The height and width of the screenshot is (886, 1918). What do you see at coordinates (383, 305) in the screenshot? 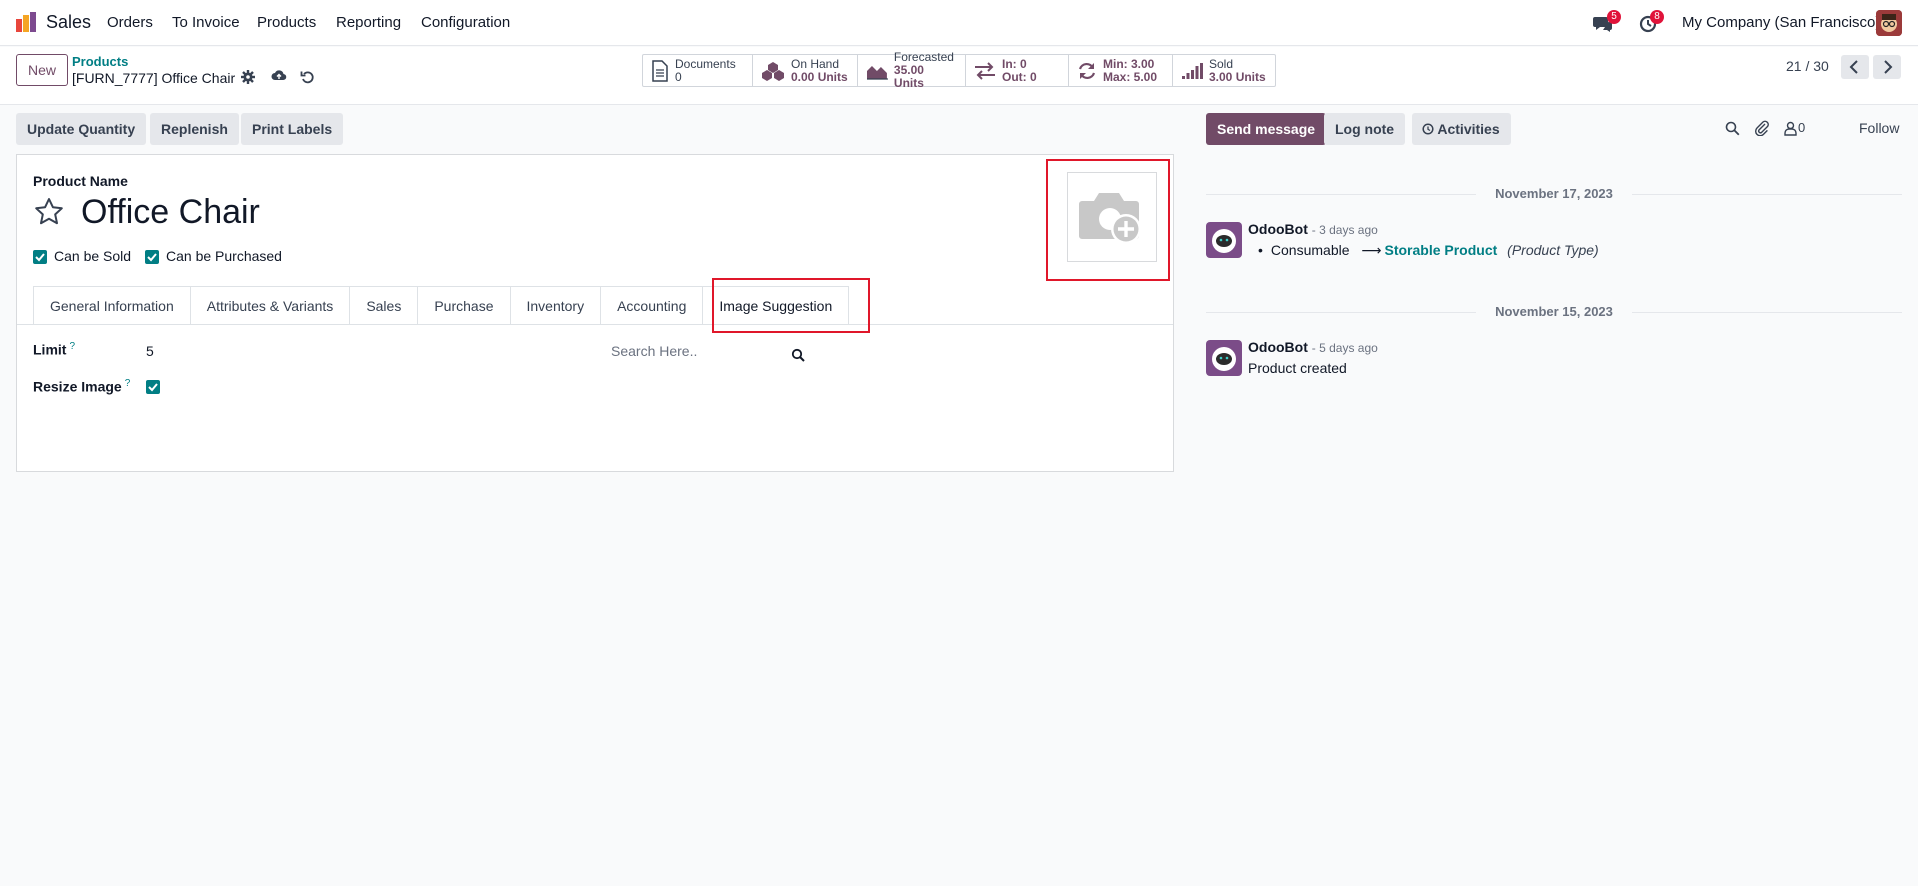
I see `tab-sales: Sales` at bounding box center [383, 305].